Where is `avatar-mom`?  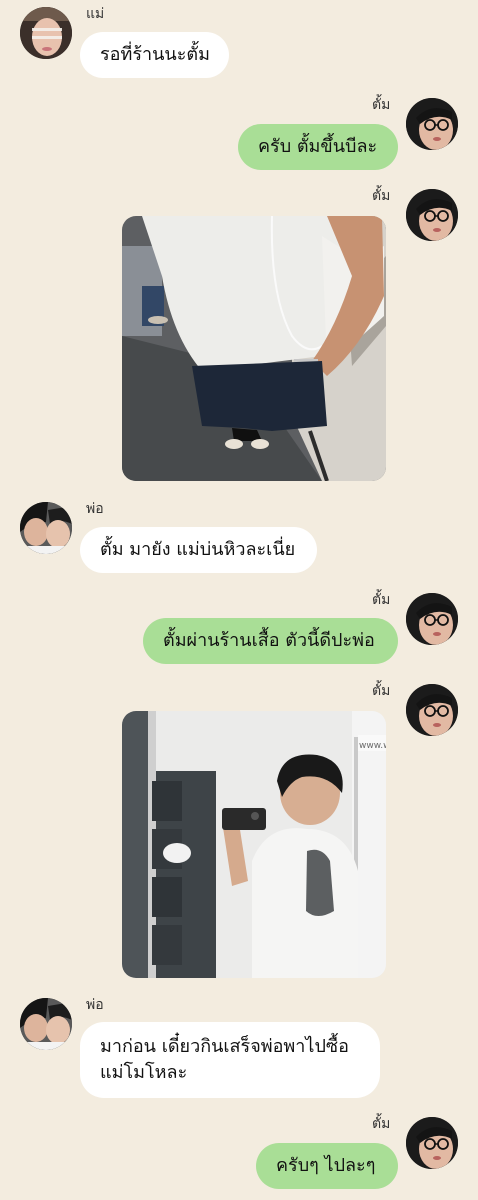
avatar-mom is located at coordinates (46, 33).